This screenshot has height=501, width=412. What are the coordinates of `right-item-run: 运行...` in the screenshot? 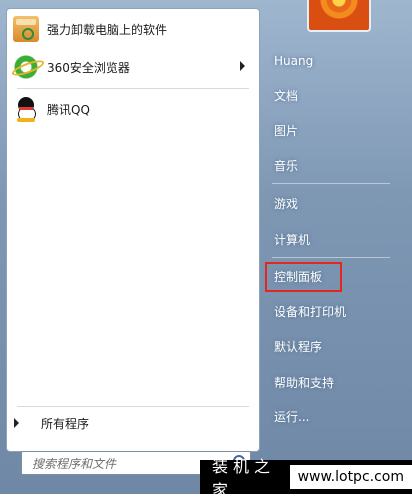 It's located at (291, 416).